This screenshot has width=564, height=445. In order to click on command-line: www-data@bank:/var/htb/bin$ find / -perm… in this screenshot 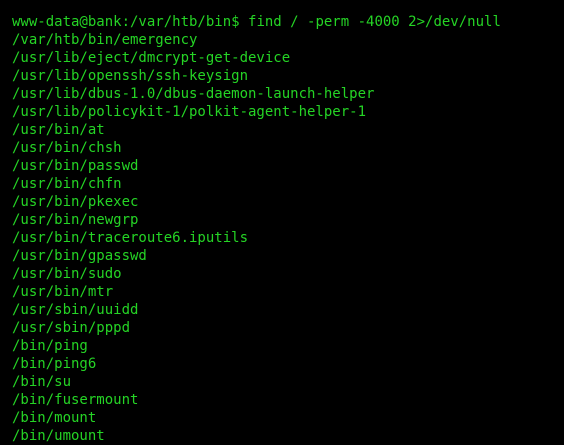, I will do `click(288, 22)`.